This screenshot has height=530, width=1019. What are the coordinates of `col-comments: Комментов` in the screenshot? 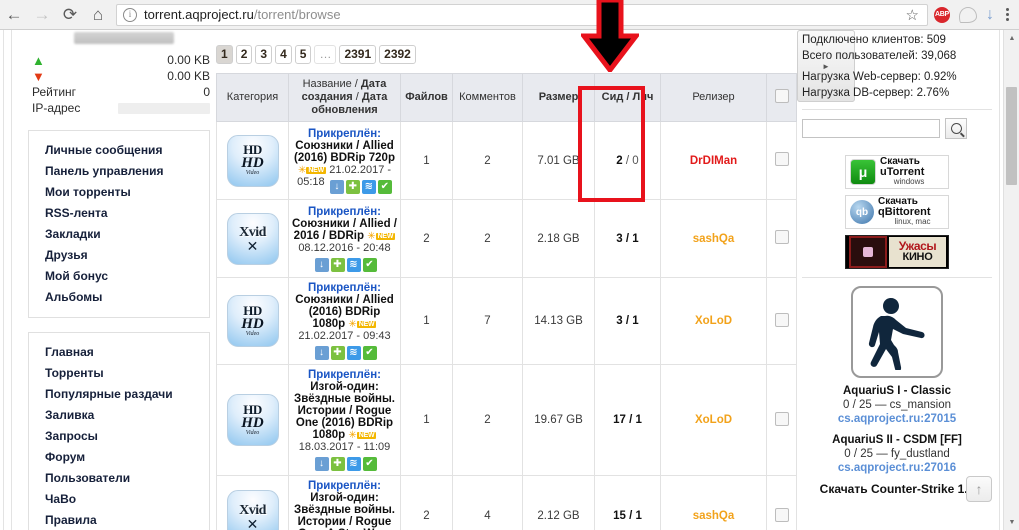 It's located at (487, 97).